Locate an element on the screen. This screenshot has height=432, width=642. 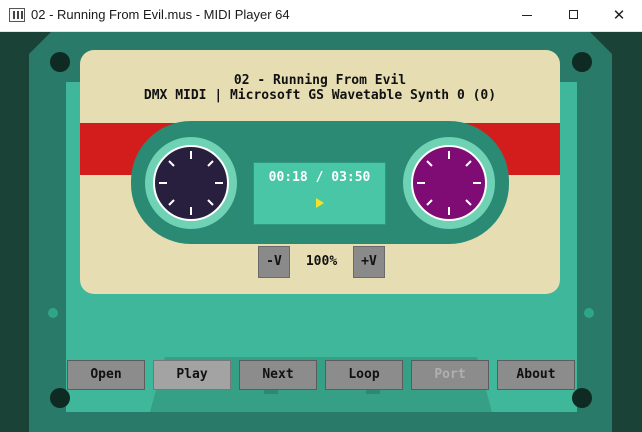
volume-down-button: -V is located at coordinates (274, 262).